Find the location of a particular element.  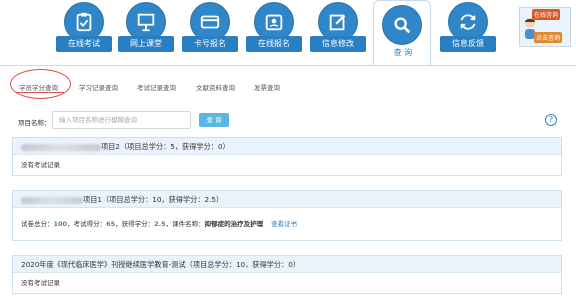

nav-info-edit: 信息修改 is located at coordinates (338, 27).